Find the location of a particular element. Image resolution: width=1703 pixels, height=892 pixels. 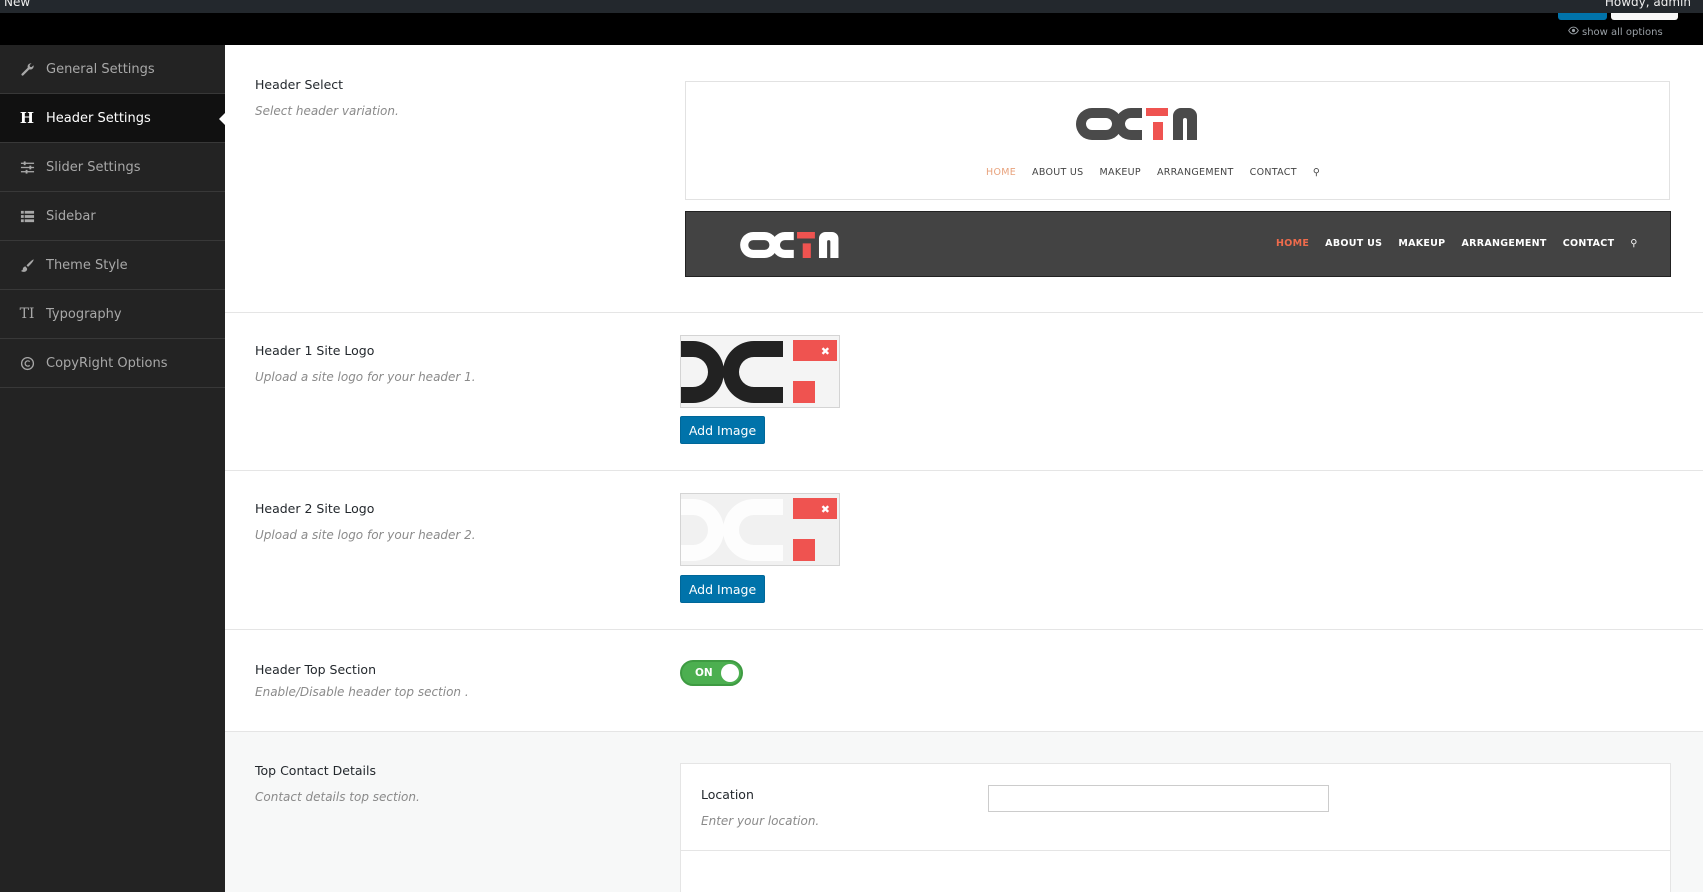

top-contact-title: Top Contact Details is located at coordinates (316, 770).